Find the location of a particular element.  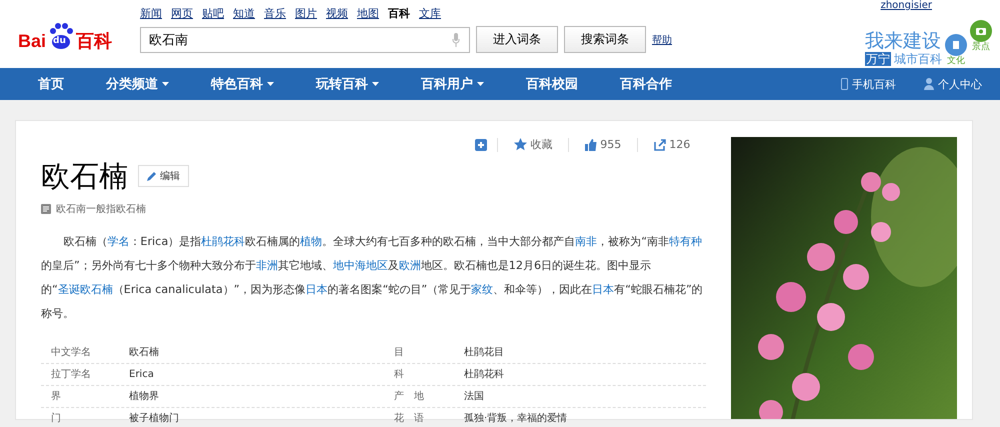

article-link: 学名 is located at coordinates (118, 241).